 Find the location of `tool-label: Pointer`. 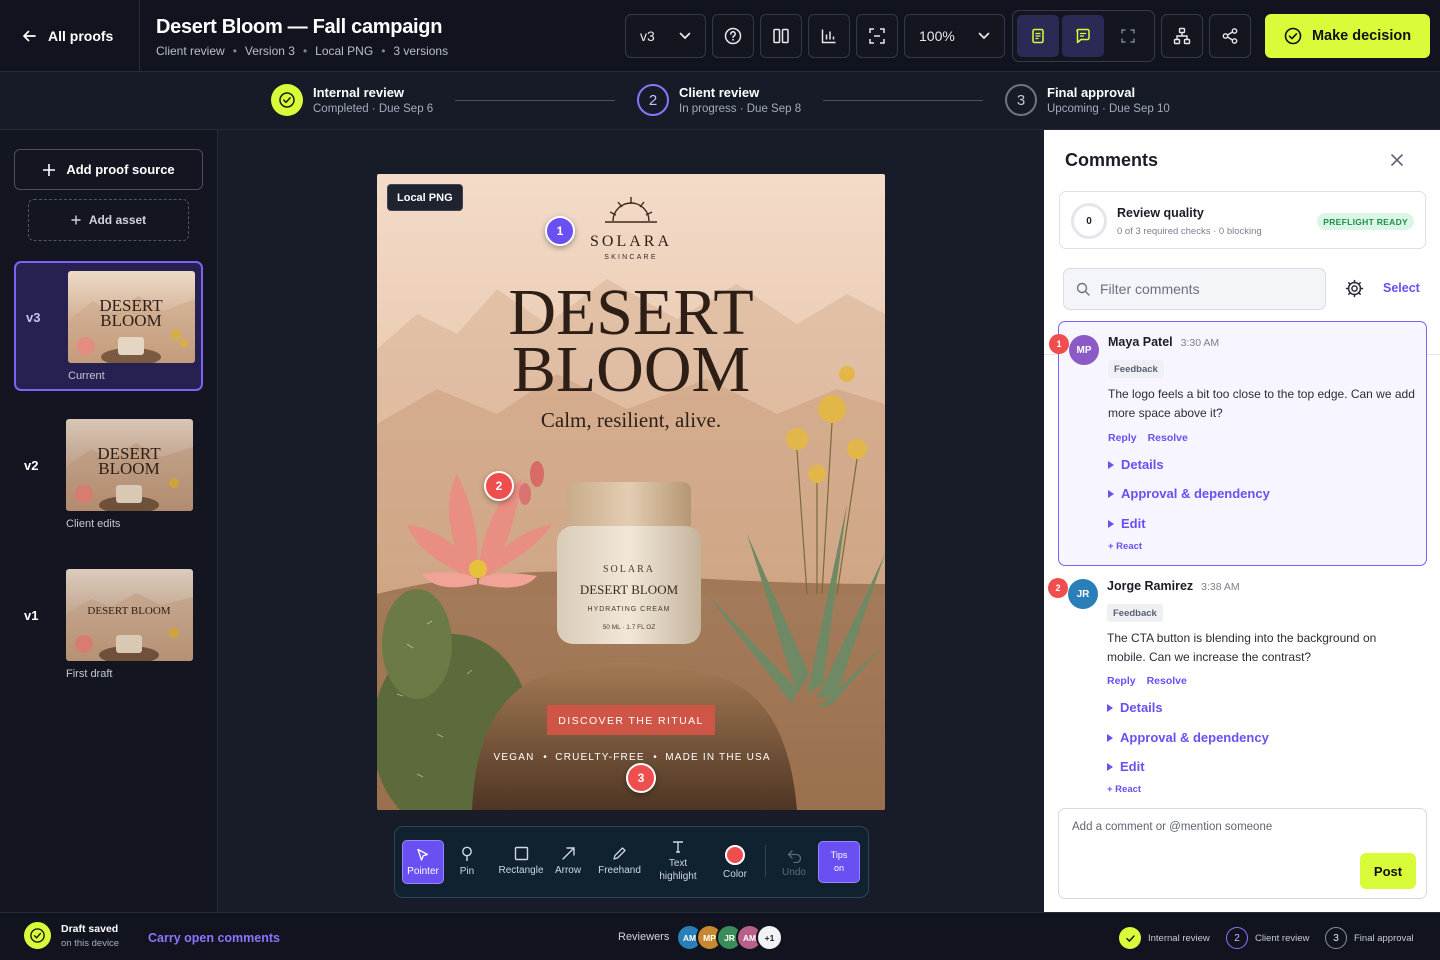

tool-label: Pointer is located at coordinates (423, 871).